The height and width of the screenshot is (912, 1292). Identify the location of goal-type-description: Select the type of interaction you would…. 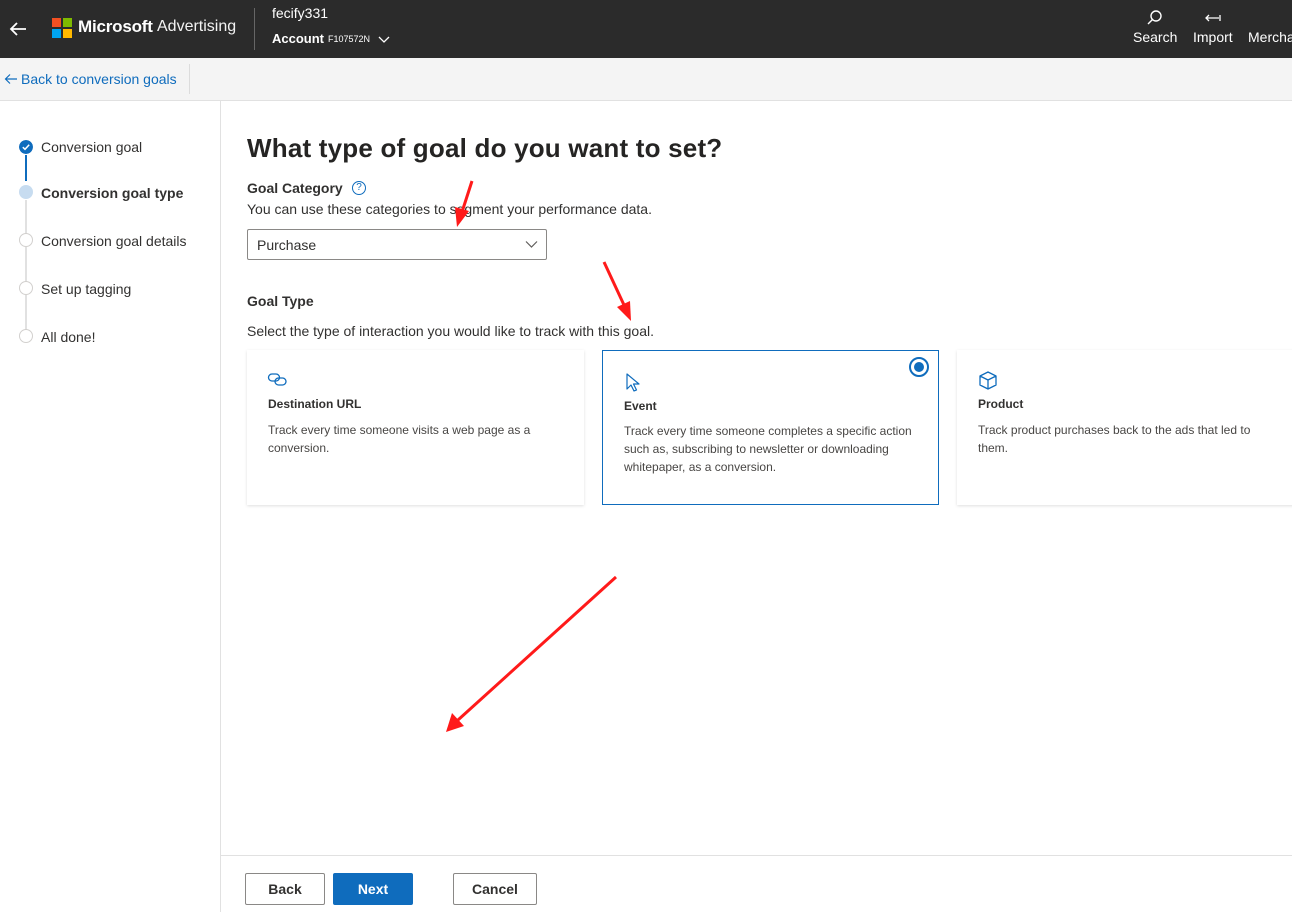
(450, 331).